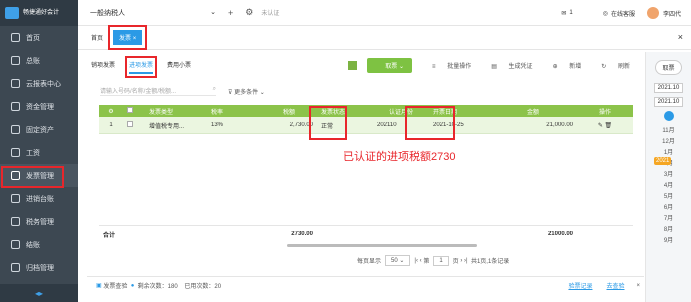  Describe the element at coordinates (610, 65) in the screenshot. I see `refresh-button: ↻ 刷新` at that location.